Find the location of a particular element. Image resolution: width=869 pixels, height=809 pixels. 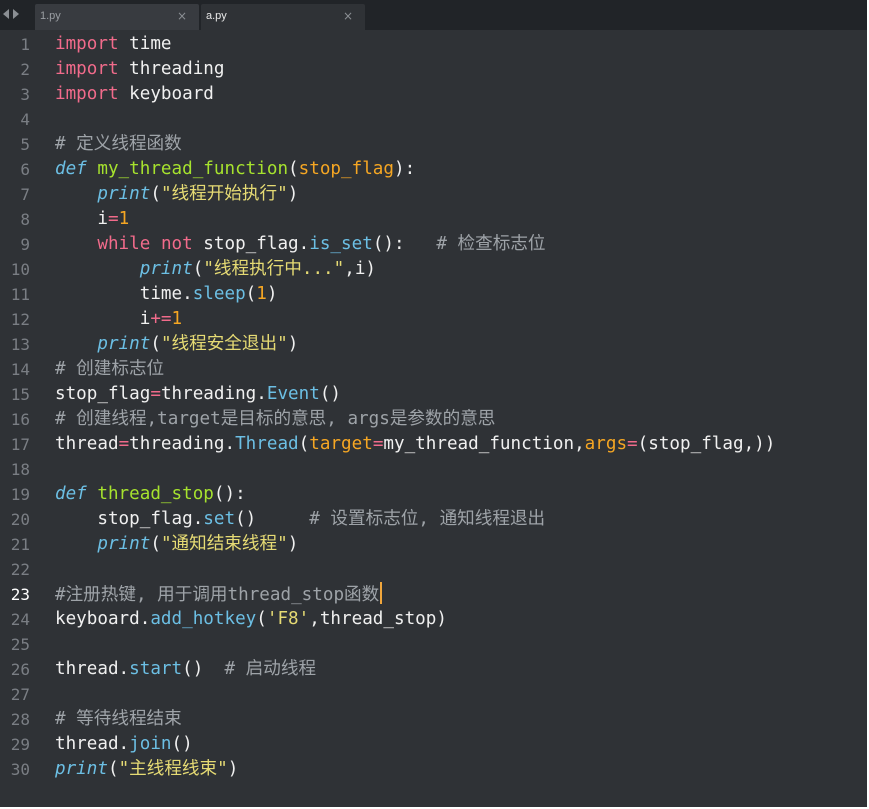

code-token: "线程执行中..." is located at coordinates (274, 269).